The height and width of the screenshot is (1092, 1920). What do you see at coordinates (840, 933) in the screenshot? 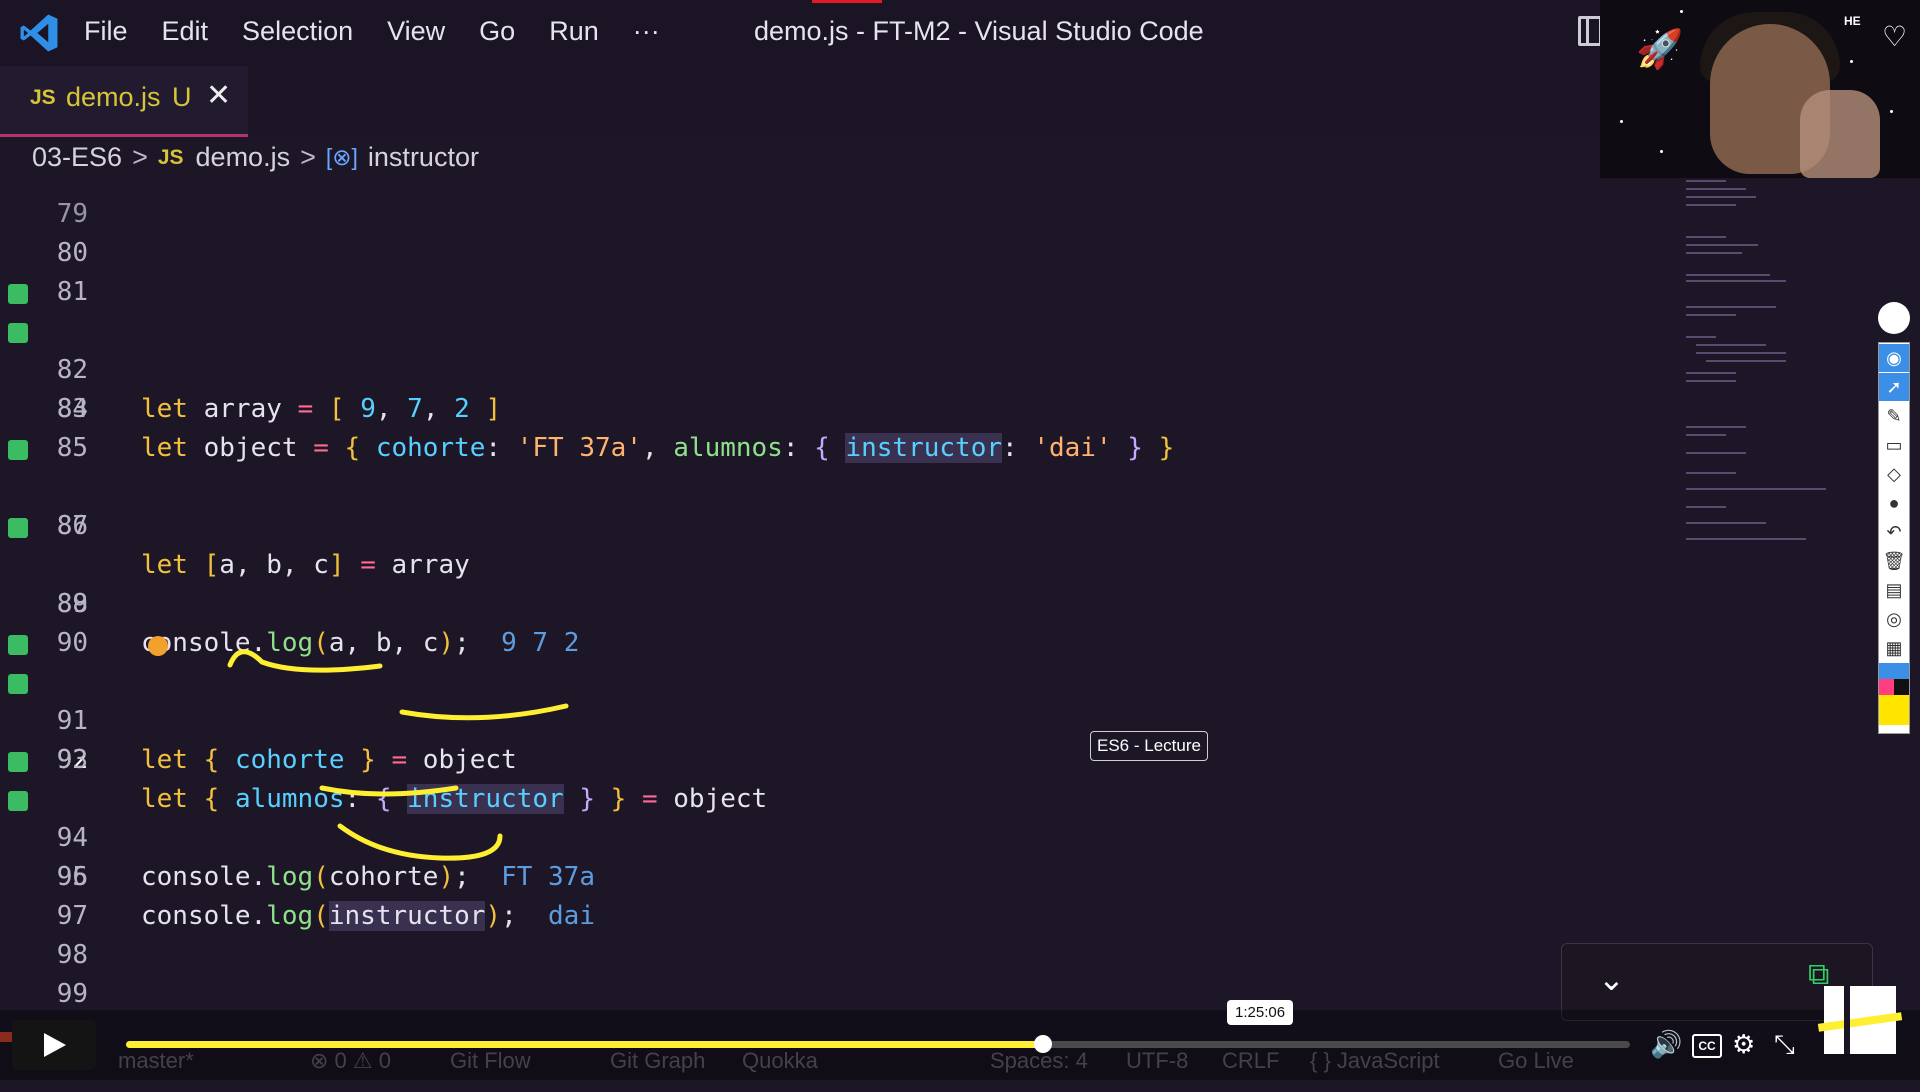
I see `code-line: 98` at bounding box center [840, 933].